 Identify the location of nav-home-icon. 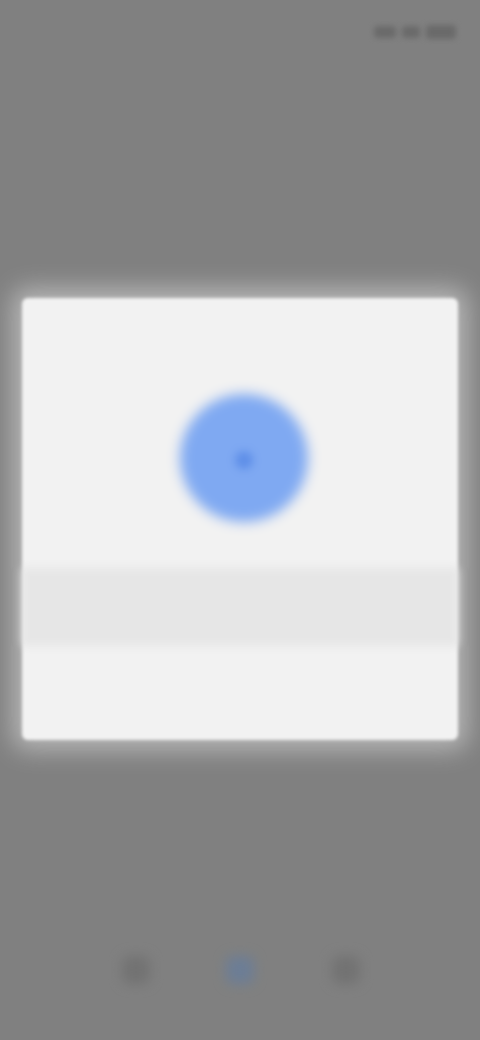
(136, 970).